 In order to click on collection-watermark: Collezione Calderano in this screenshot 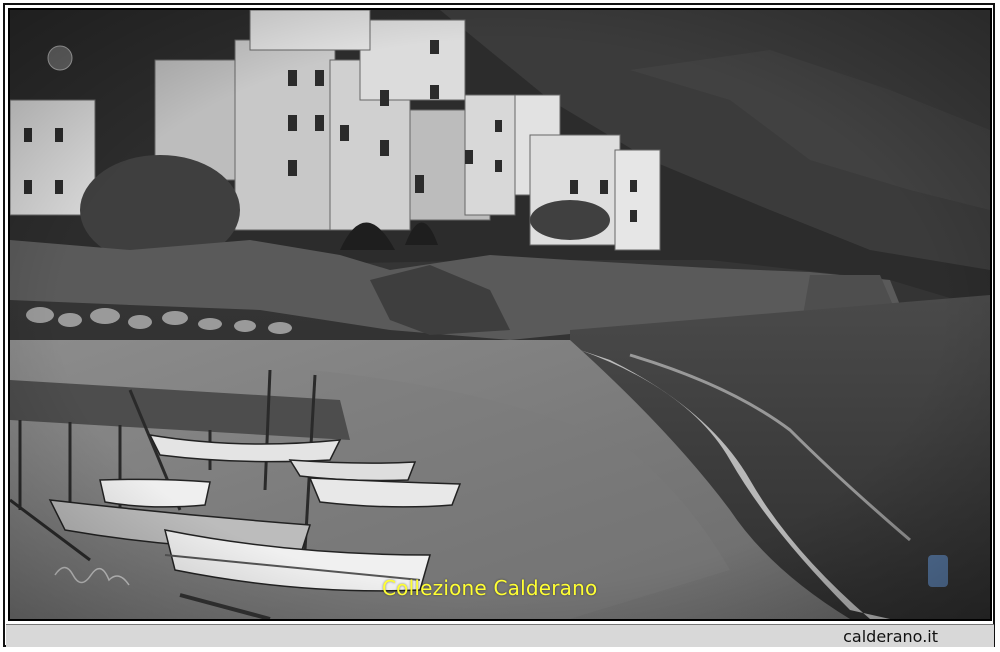, I will do `click(490, 588)`.